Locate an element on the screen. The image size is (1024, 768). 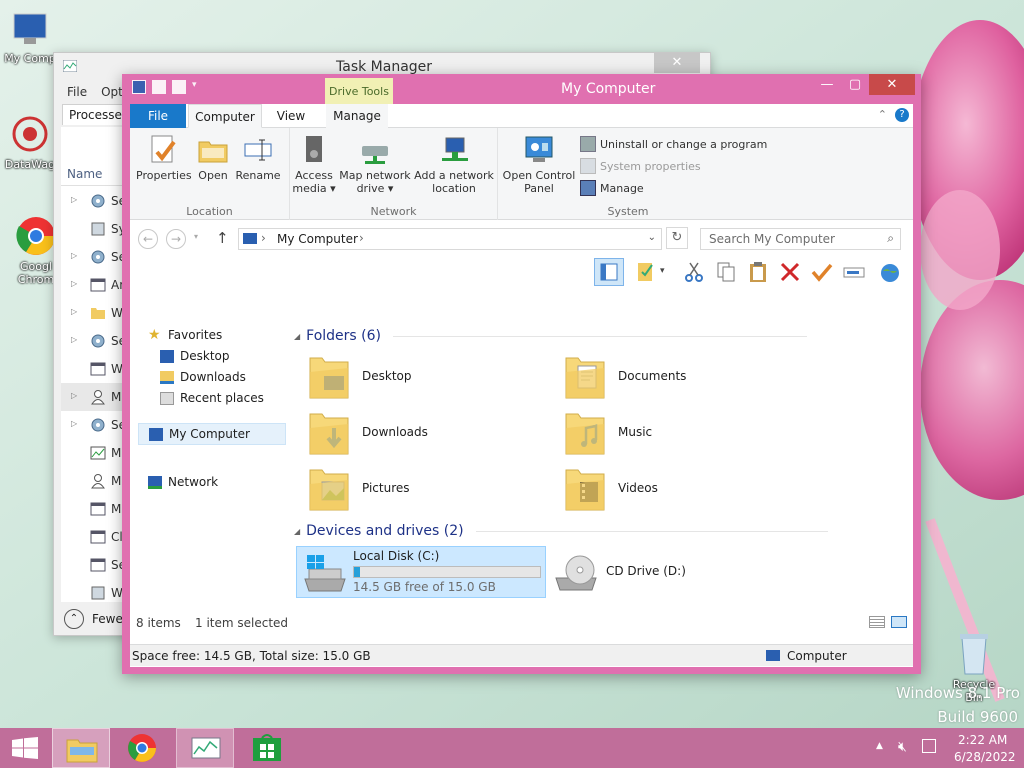
globe-icon is located at coordinates (890, 272).